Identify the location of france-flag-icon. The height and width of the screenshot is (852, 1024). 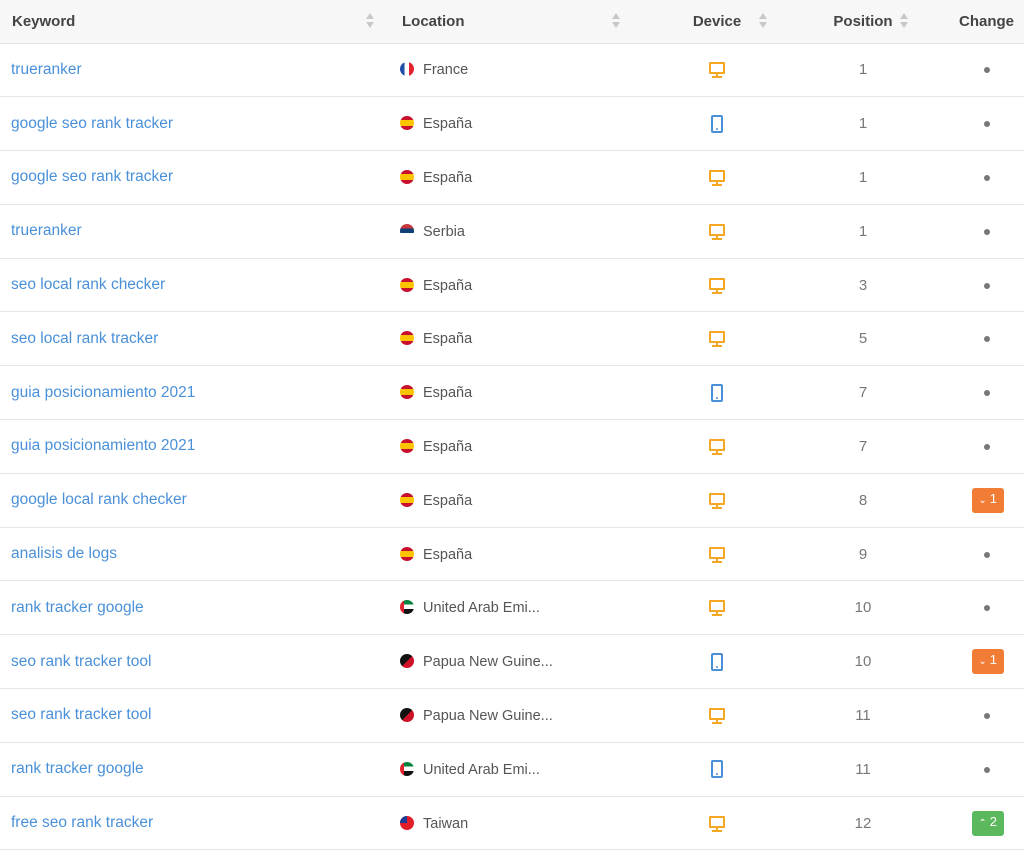
(407, 69).